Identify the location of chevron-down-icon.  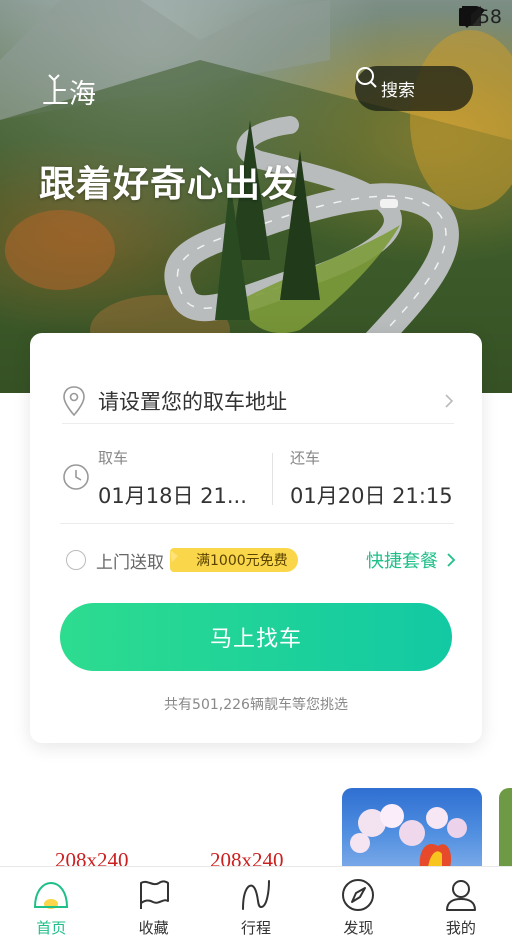
(54, 78).